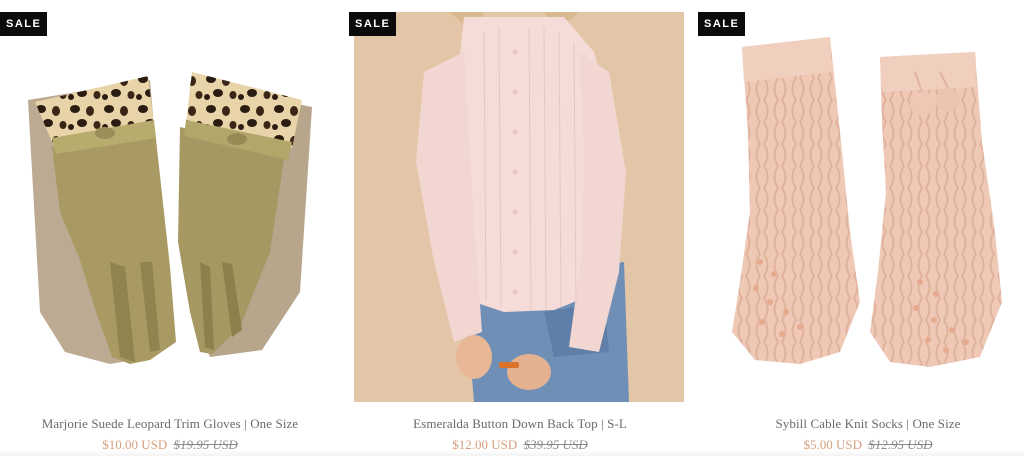 This screenshot has height=456, width=1024. What do you see at coordinates (861, 424) in the screenshot?
I see `product-title: Sybill Cable Knit Socks | One Size` at bounding box center [861, 424].